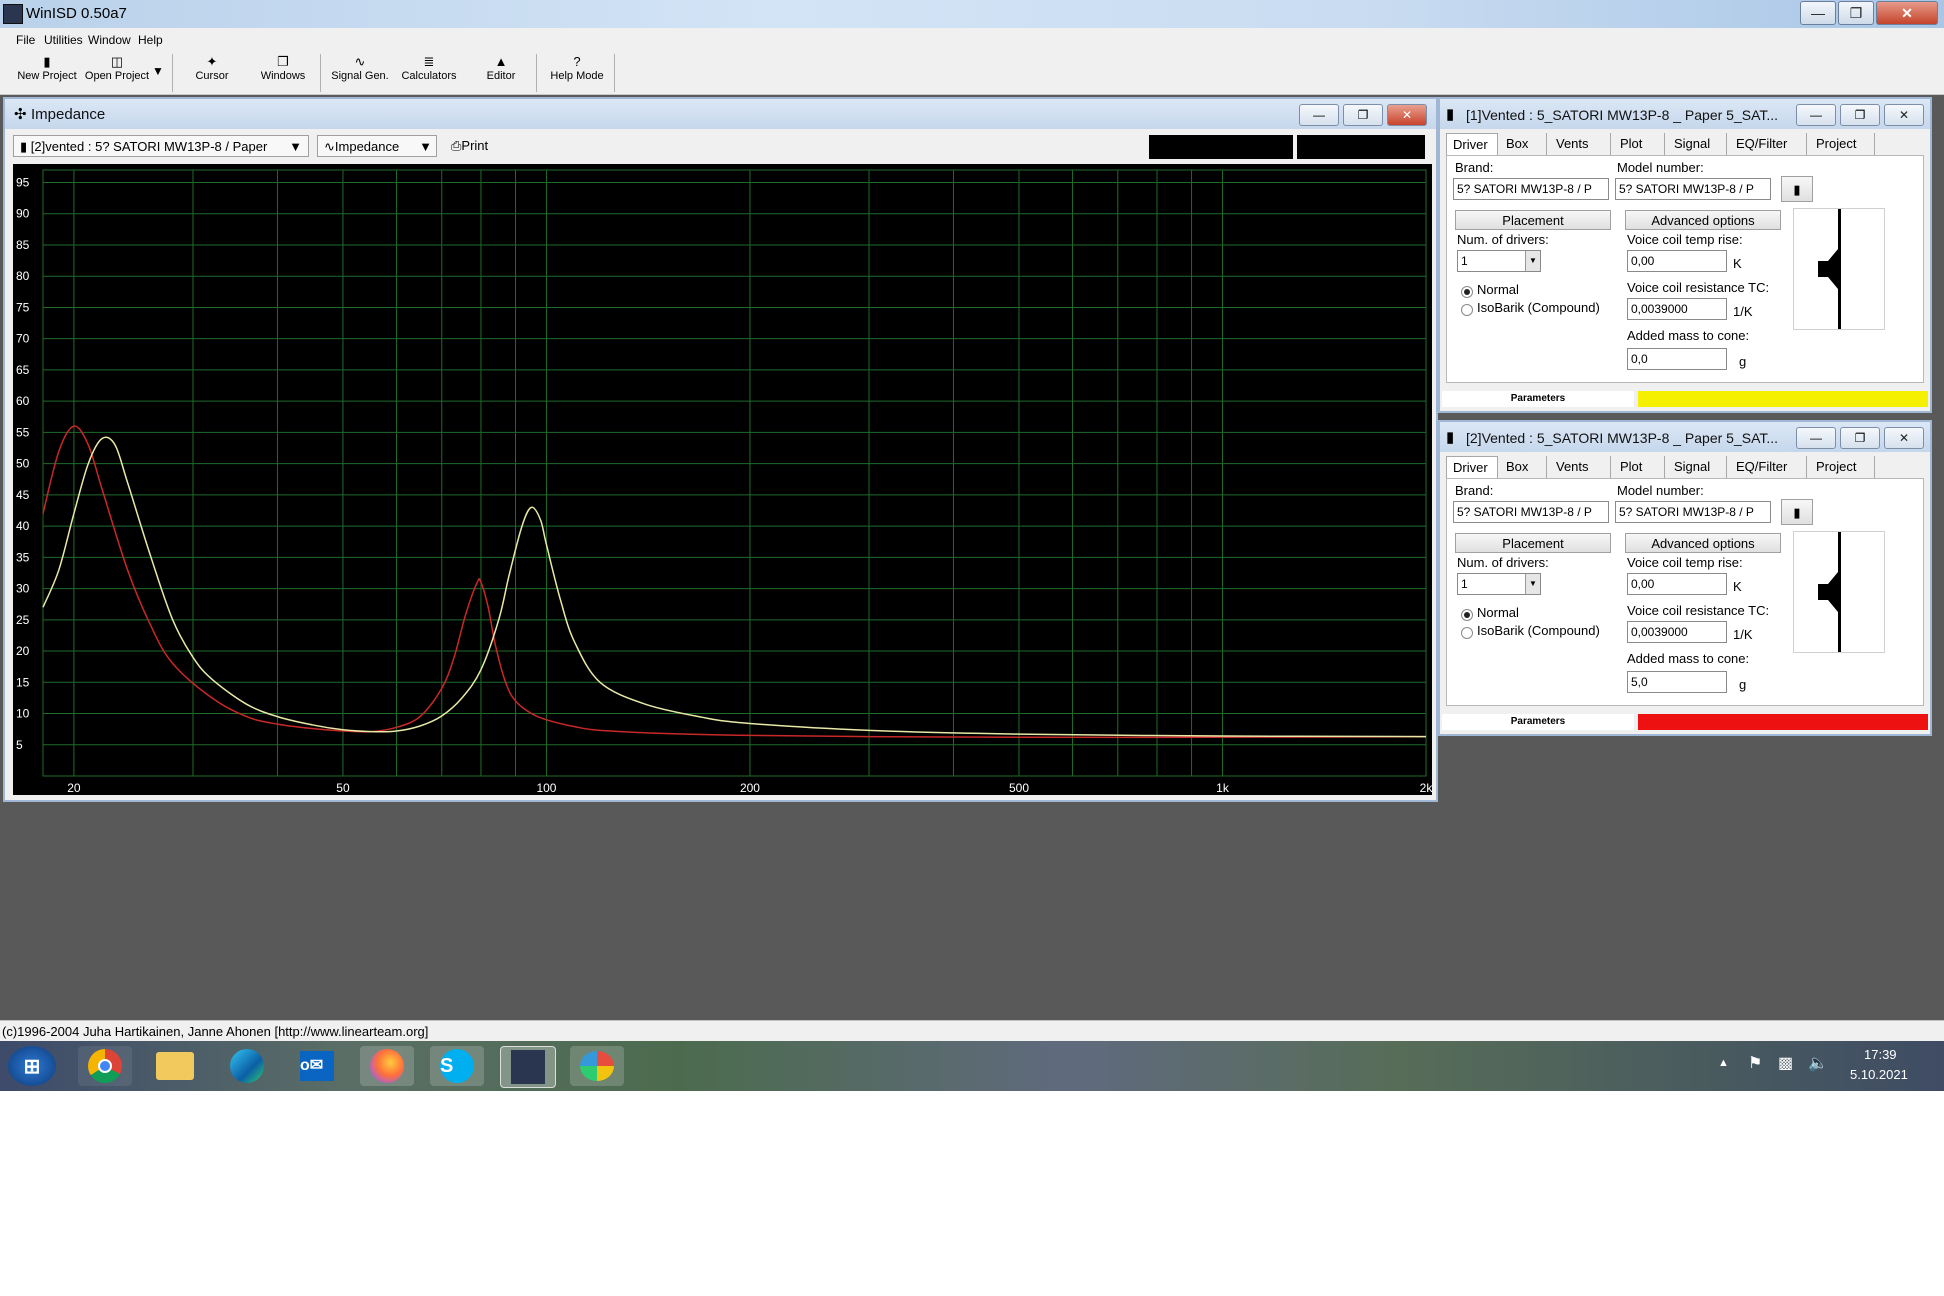 The width and height of the screenshot is (1944, 1296). I want to click on y-tick-label: 50, so click(23, 464).